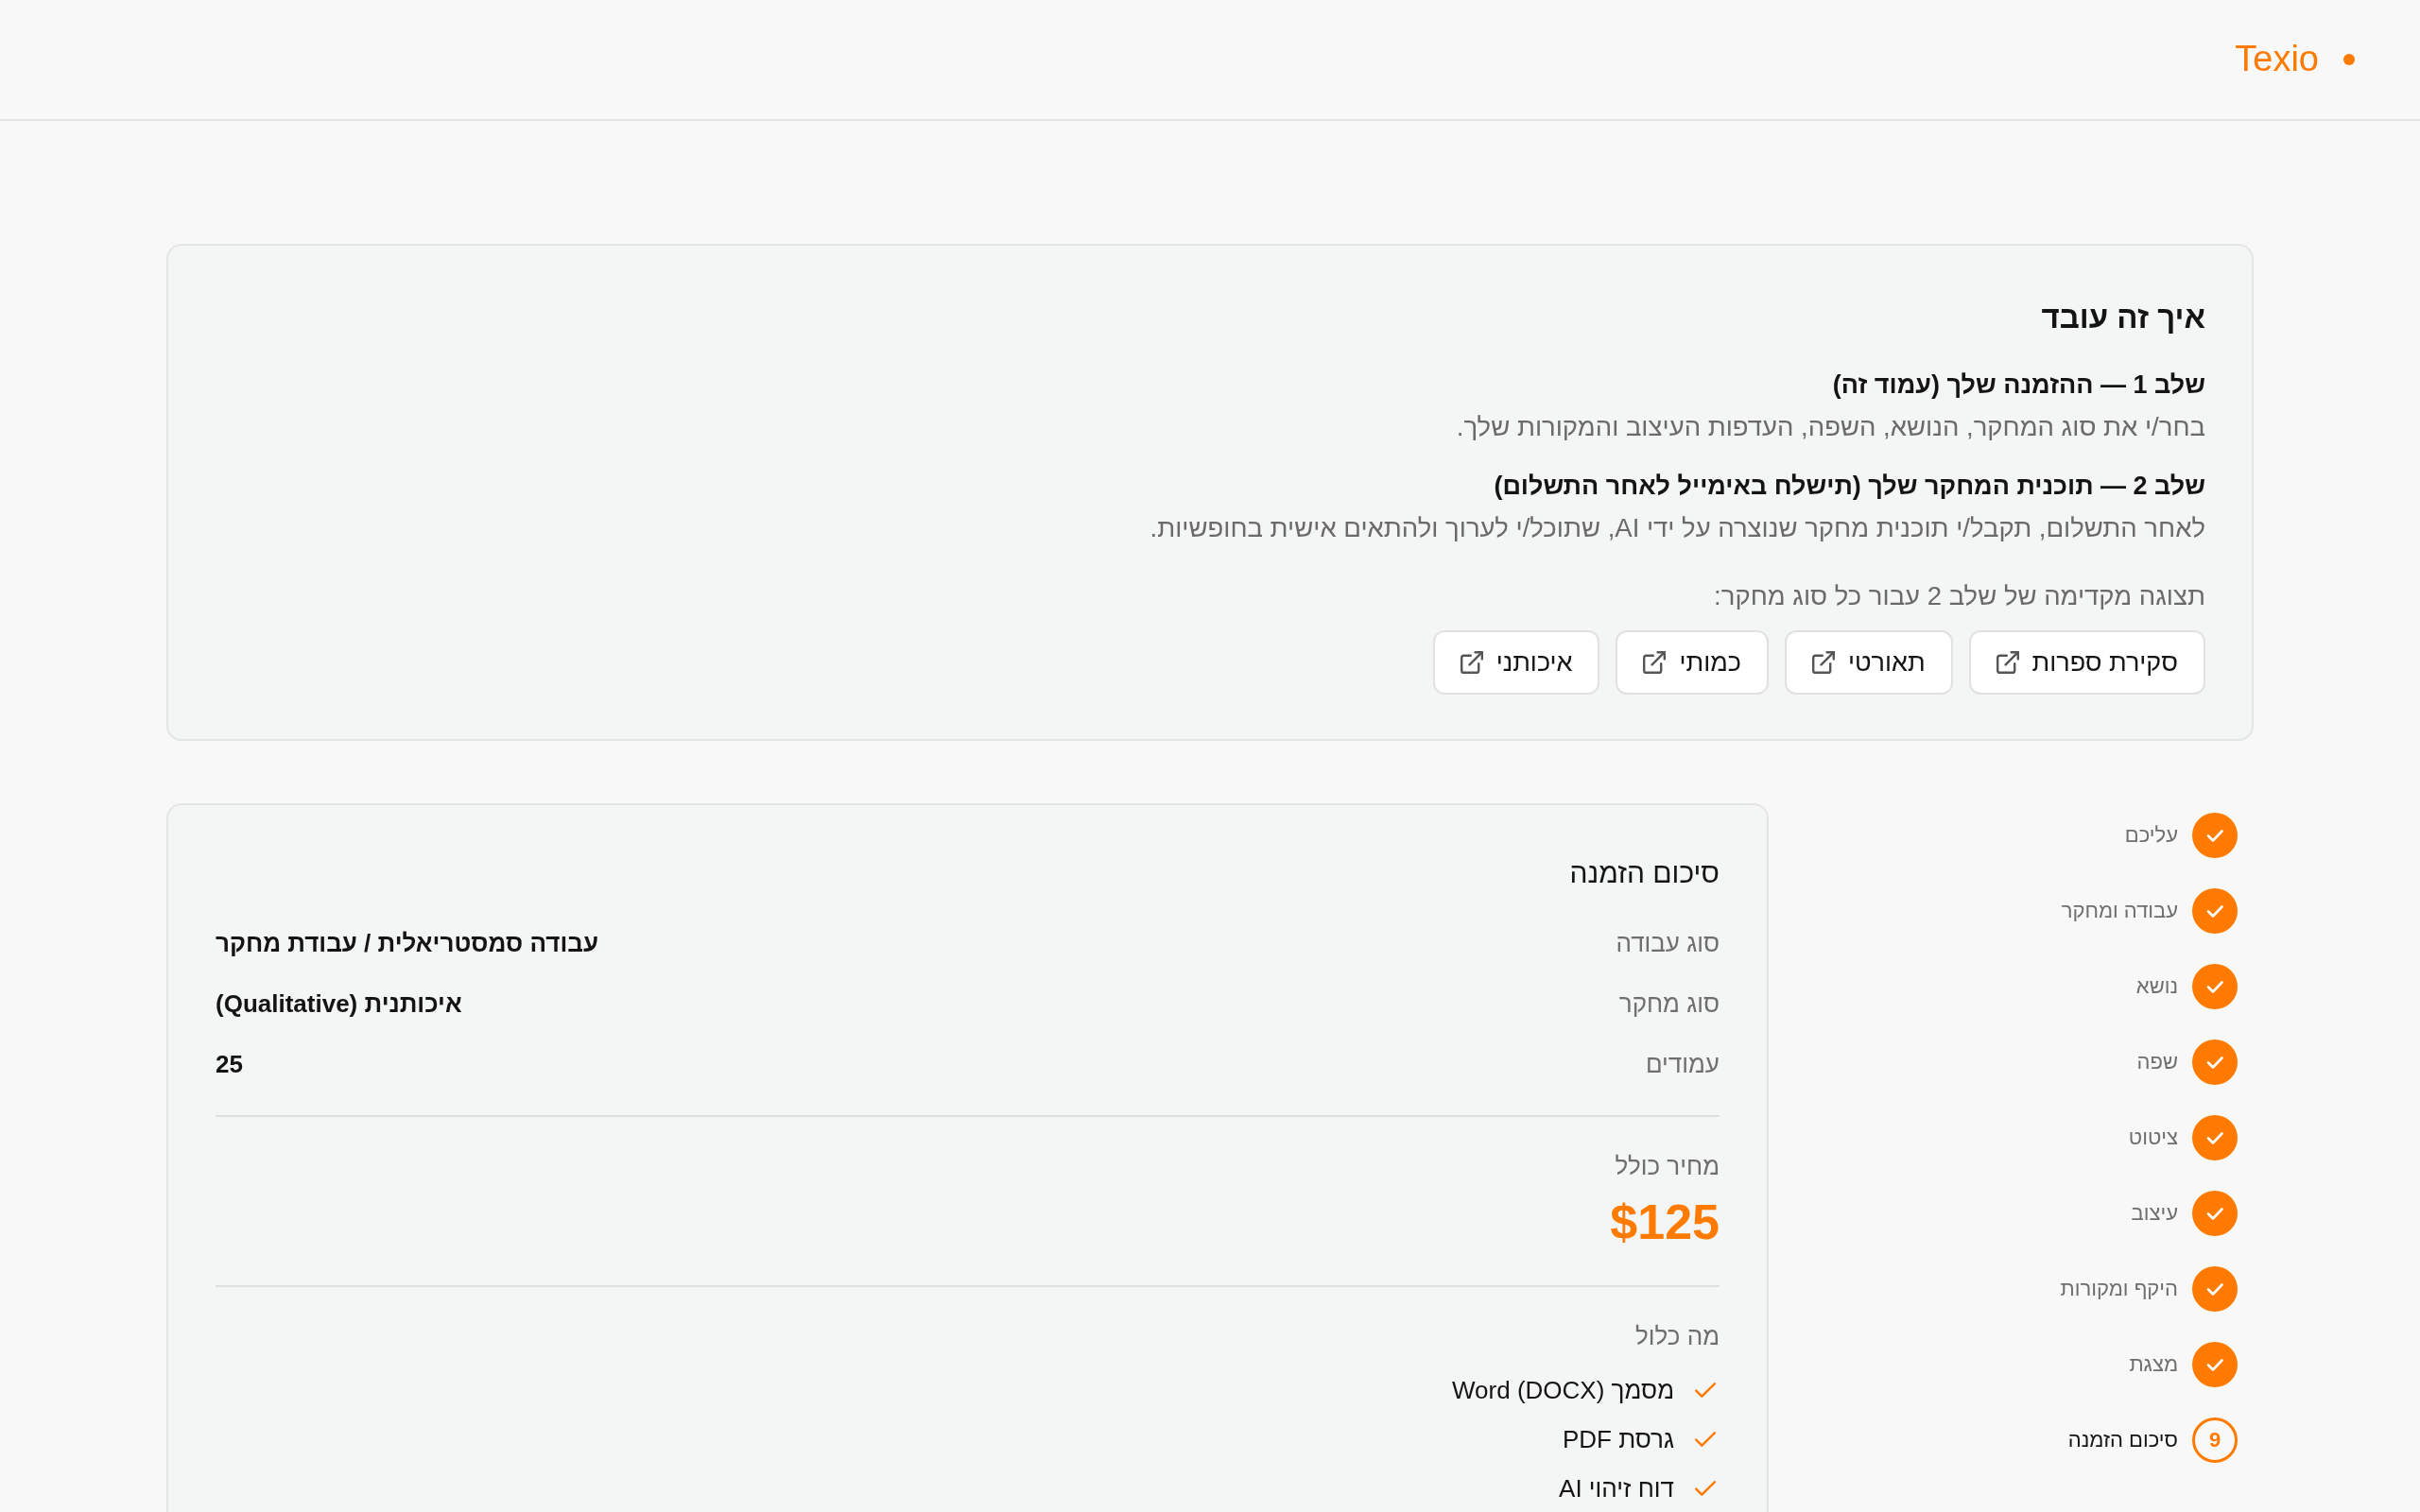 This screenshot has height=1512, width=2420. Describe the element at coordinates (1616, 1488) in the screenshot. I see `included-item: דוח זיהוי AI` at that location.